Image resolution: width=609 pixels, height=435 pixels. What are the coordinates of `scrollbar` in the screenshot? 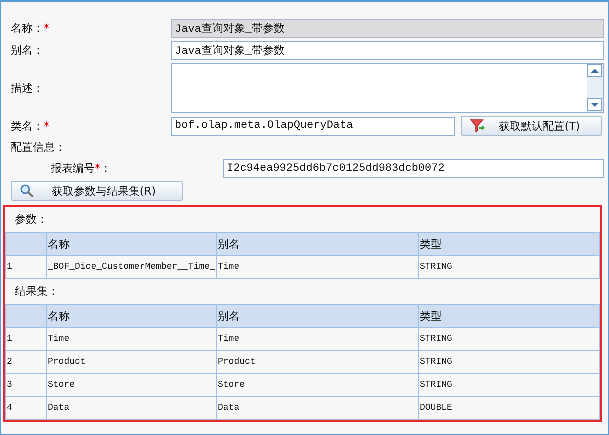 It's located at (595, 88).